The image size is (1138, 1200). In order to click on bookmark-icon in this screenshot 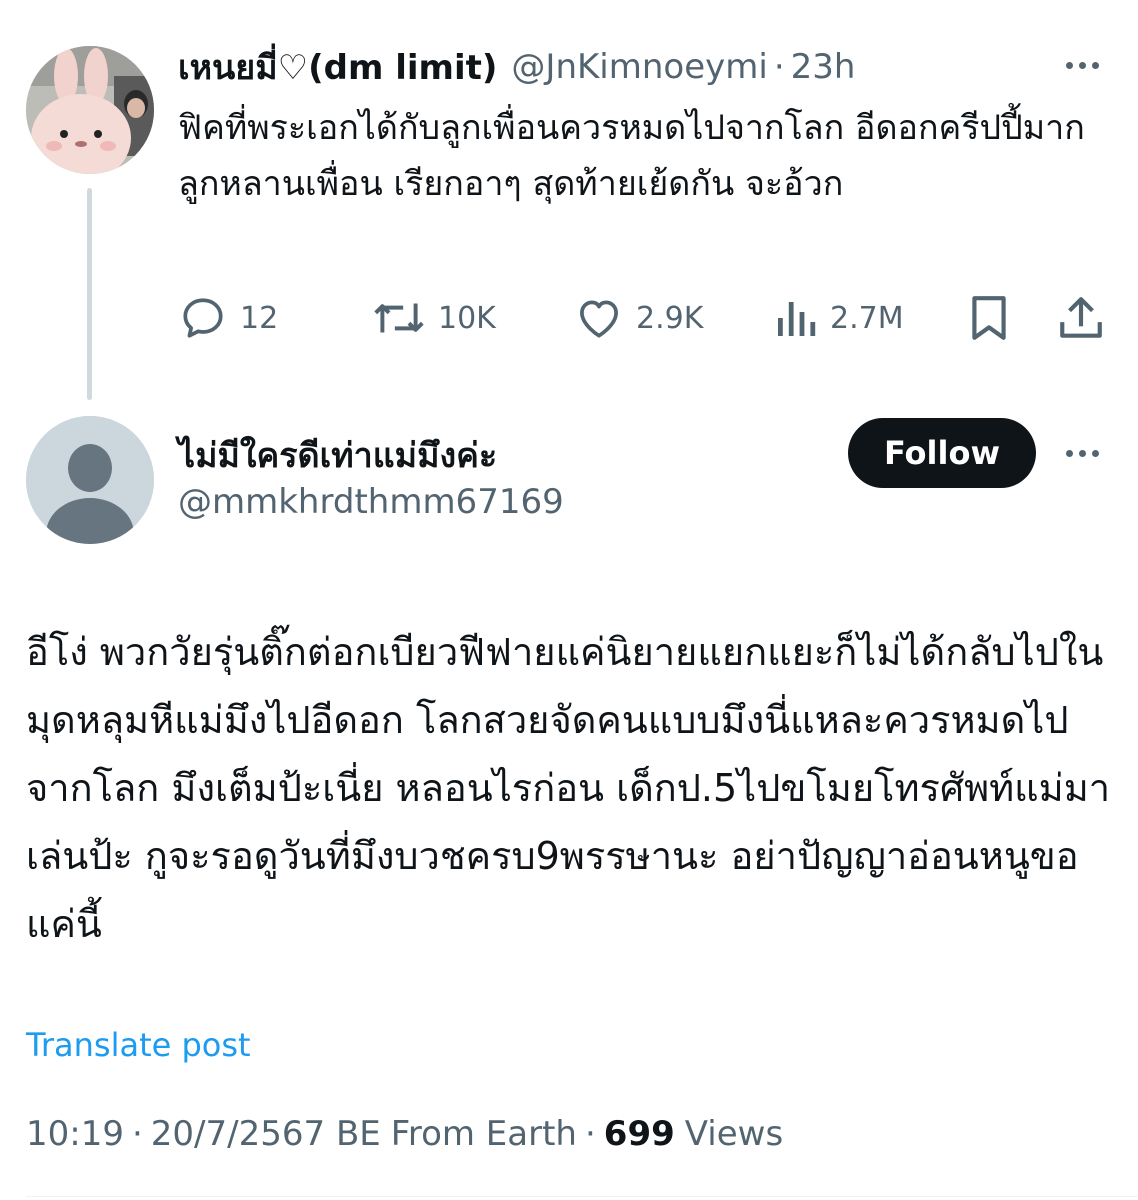, I will do `click(989, 318)`.